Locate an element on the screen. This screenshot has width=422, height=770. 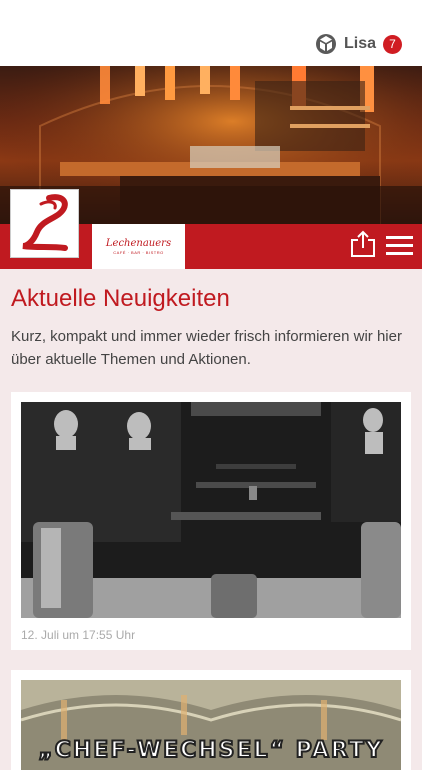
user-name: Lisa is located at coordinates (359, 43).